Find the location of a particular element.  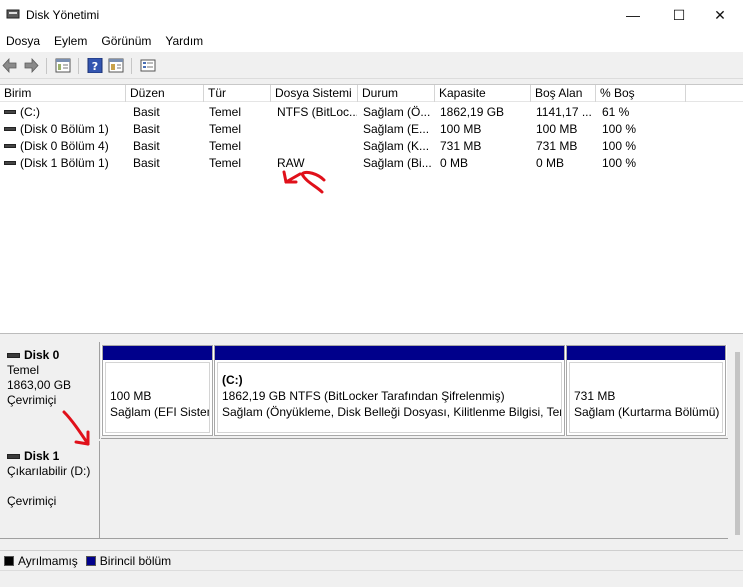

cell-free-space: 731 MB is located at coordinates (557, 146).